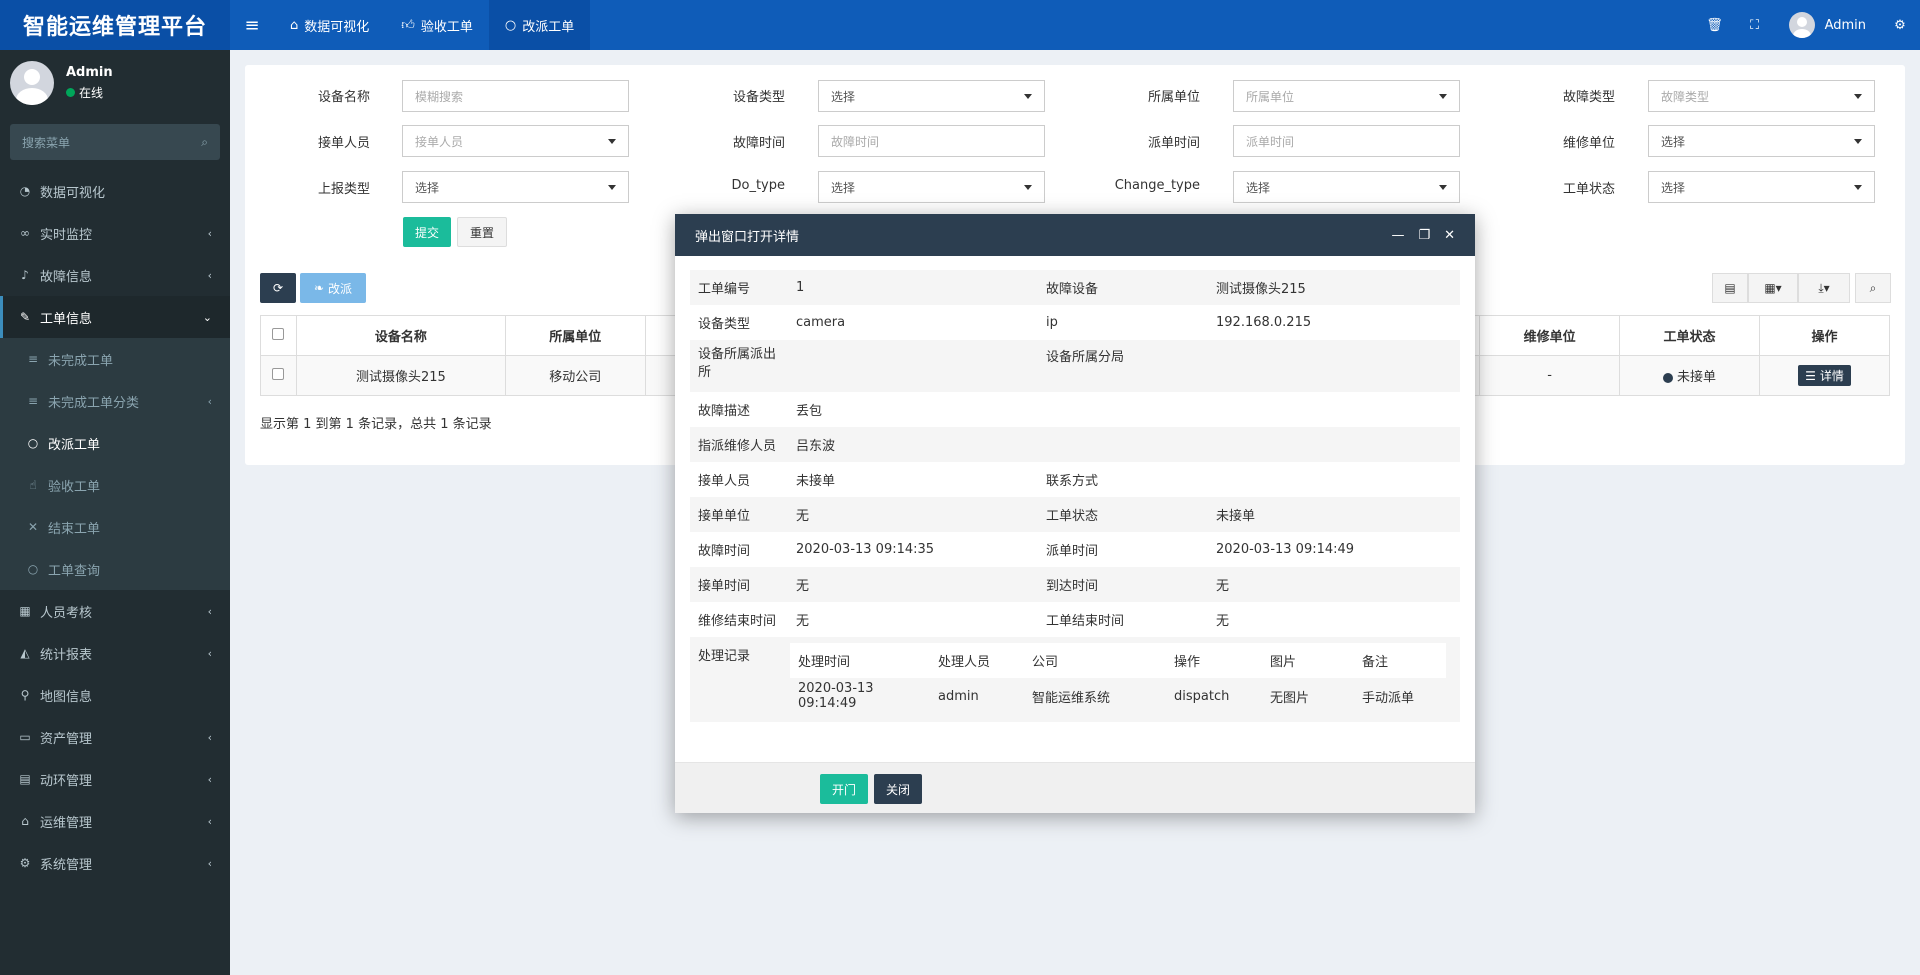 The height and width of the screenshot is (975, 1920). Describe the element at coordinates (437, 25) in the screenshot. I see `tab-acceptance-order: 👍︎ 验收工单` at that location.